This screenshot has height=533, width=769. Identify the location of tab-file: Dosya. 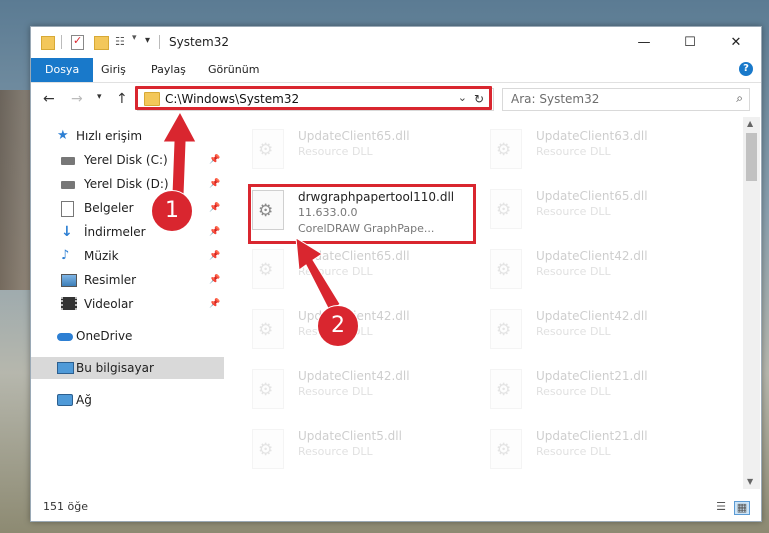
(62, 70).